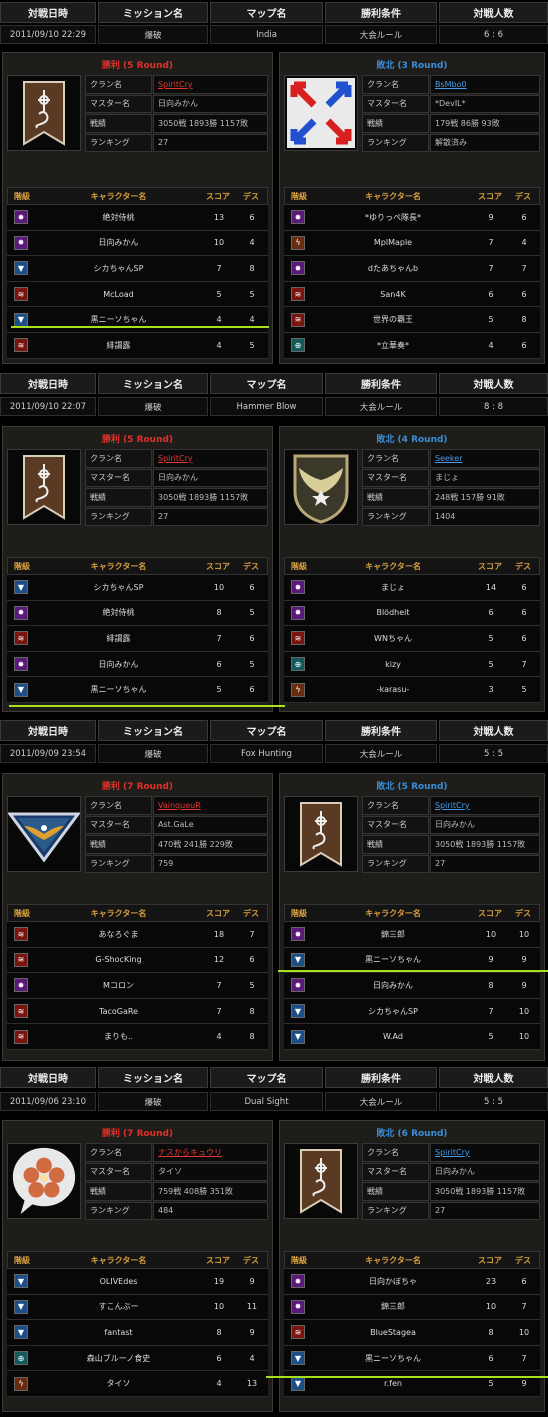 The image size is (548, 1417). I want to click on character-name: WNちゃん, so click(393, 638).